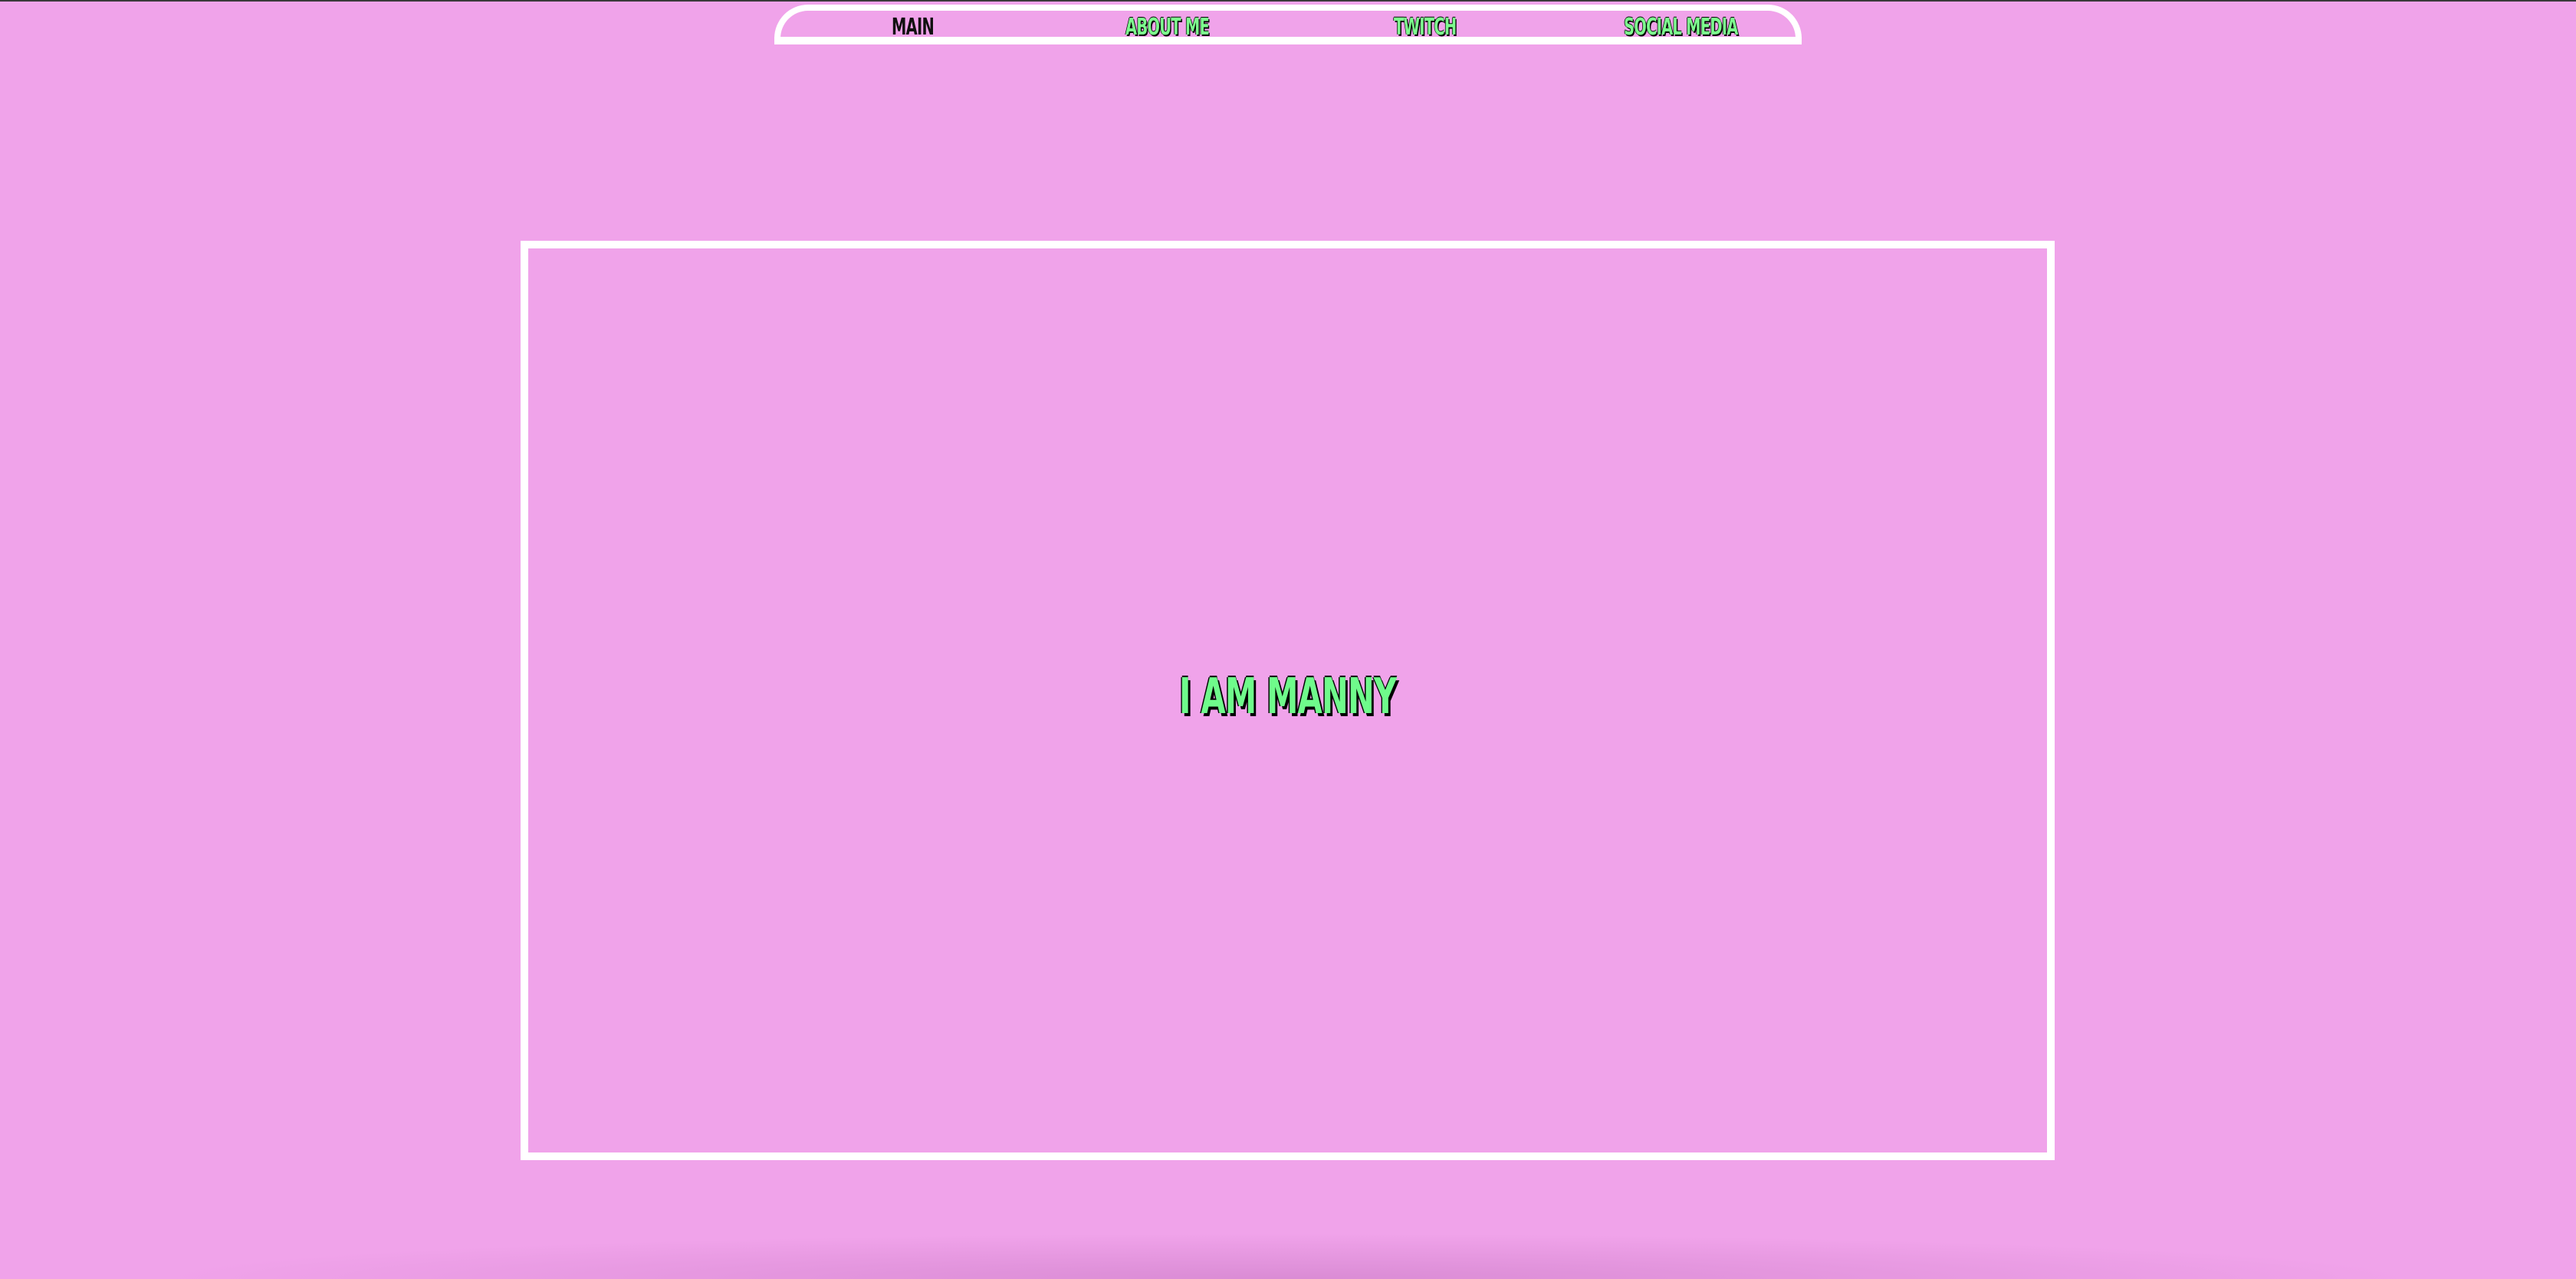  I want to click on nav-item-social-media: SOCIAL MEDIA, so click(1681, 27).